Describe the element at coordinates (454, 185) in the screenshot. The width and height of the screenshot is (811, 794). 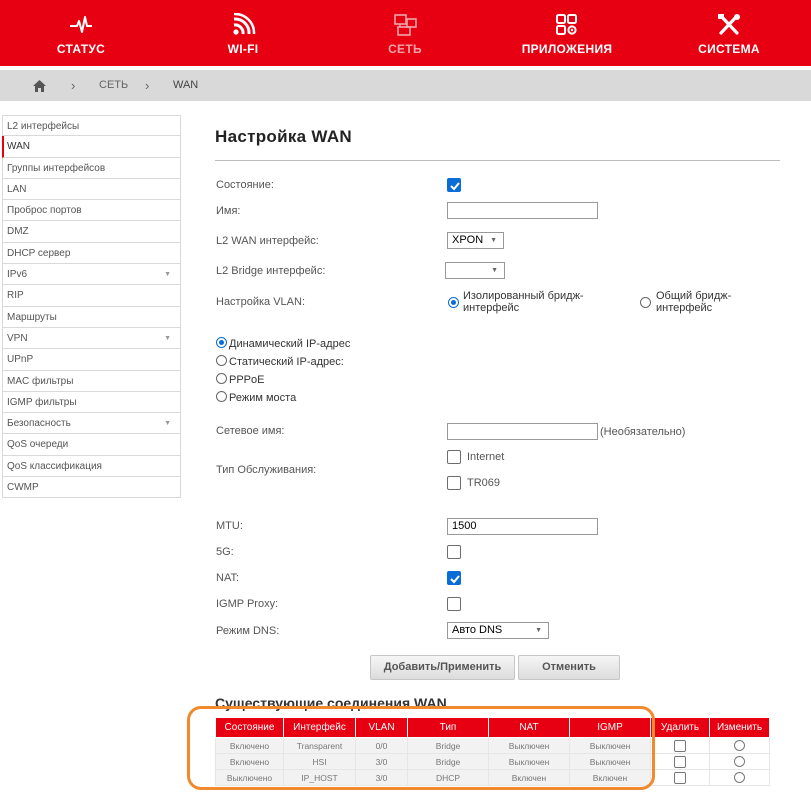
I see `state-checkbox` at that location.